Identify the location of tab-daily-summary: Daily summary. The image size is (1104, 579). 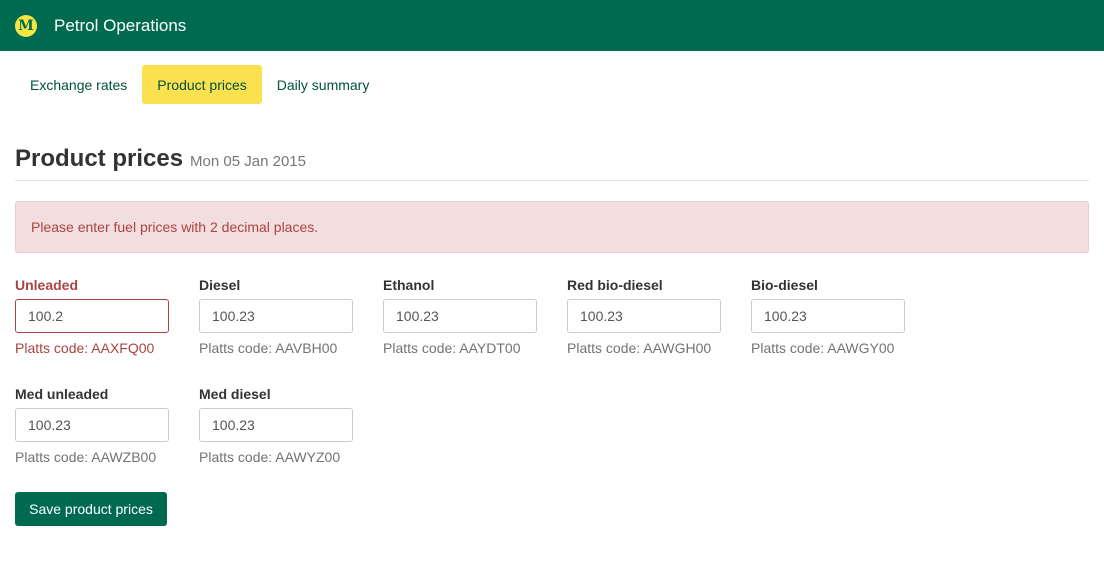
(323, 84).